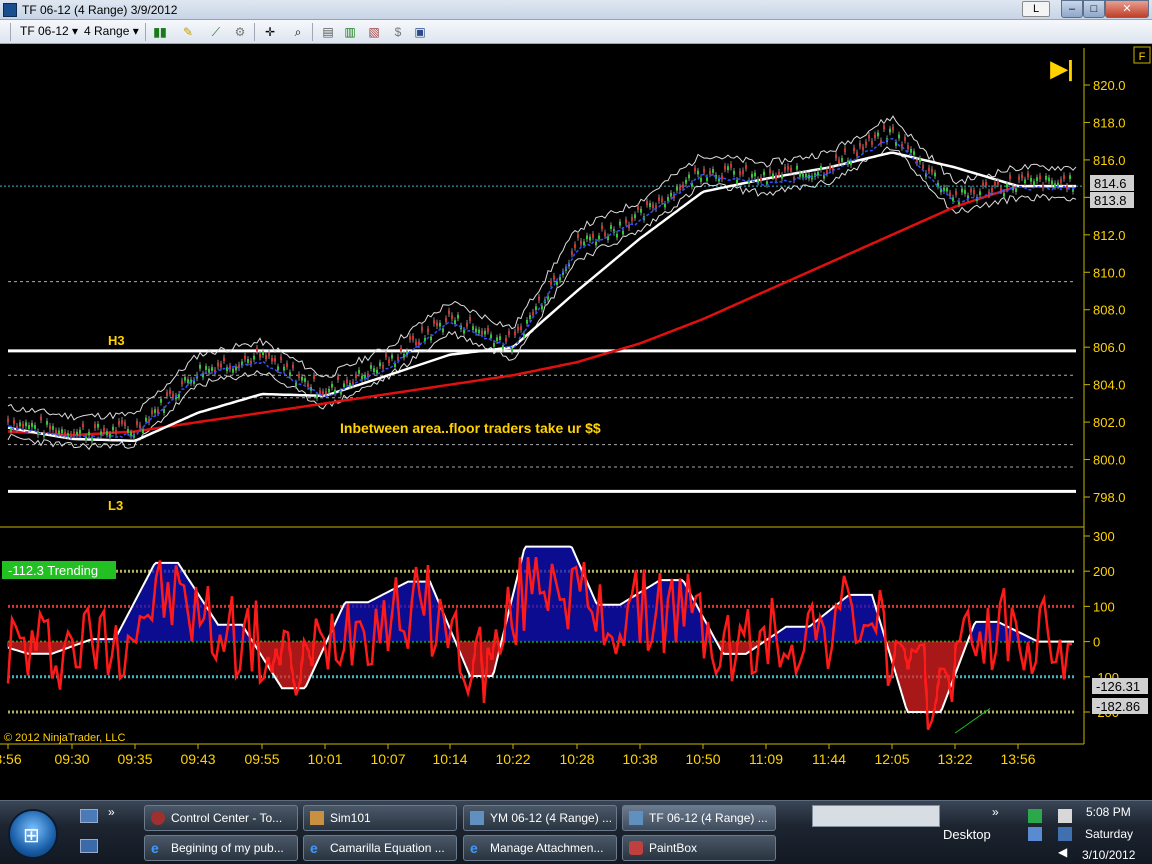  What do you see at coordinates (1109, 160) in the screenshot?
I see `price-axis-label: 816.0` at bounding box center [1109, 160].